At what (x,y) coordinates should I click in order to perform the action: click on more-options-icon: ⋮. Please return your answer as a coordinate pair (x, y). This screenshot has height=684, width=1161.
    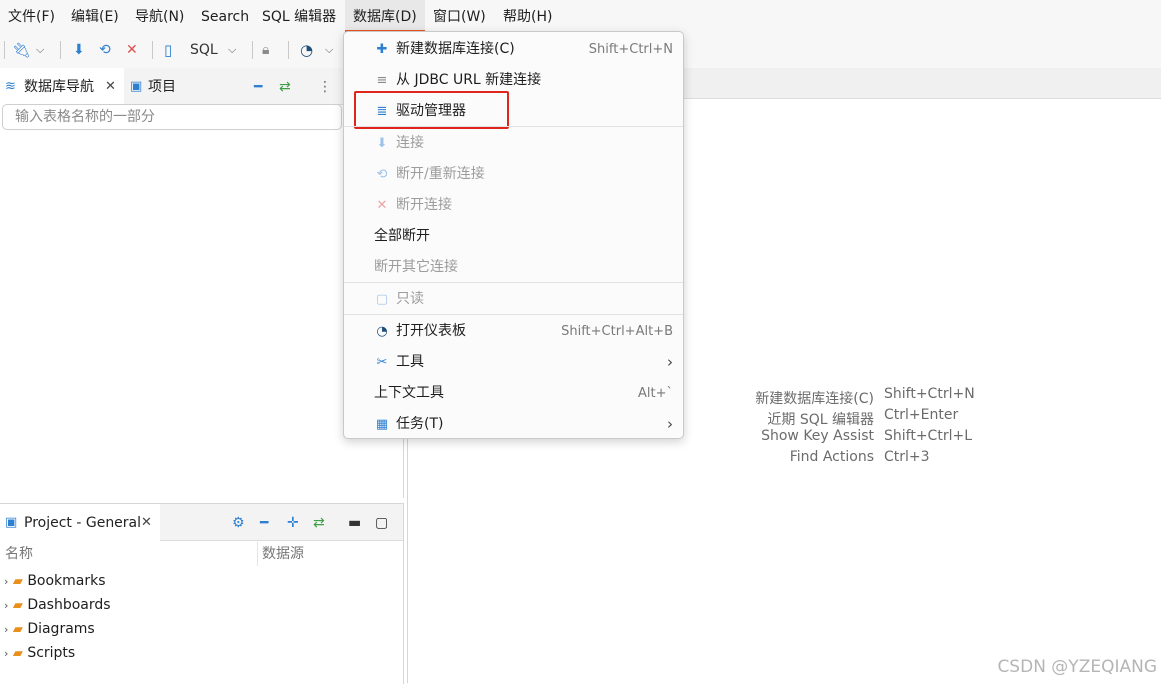
    Looking at the image, I should click on (325, 86).